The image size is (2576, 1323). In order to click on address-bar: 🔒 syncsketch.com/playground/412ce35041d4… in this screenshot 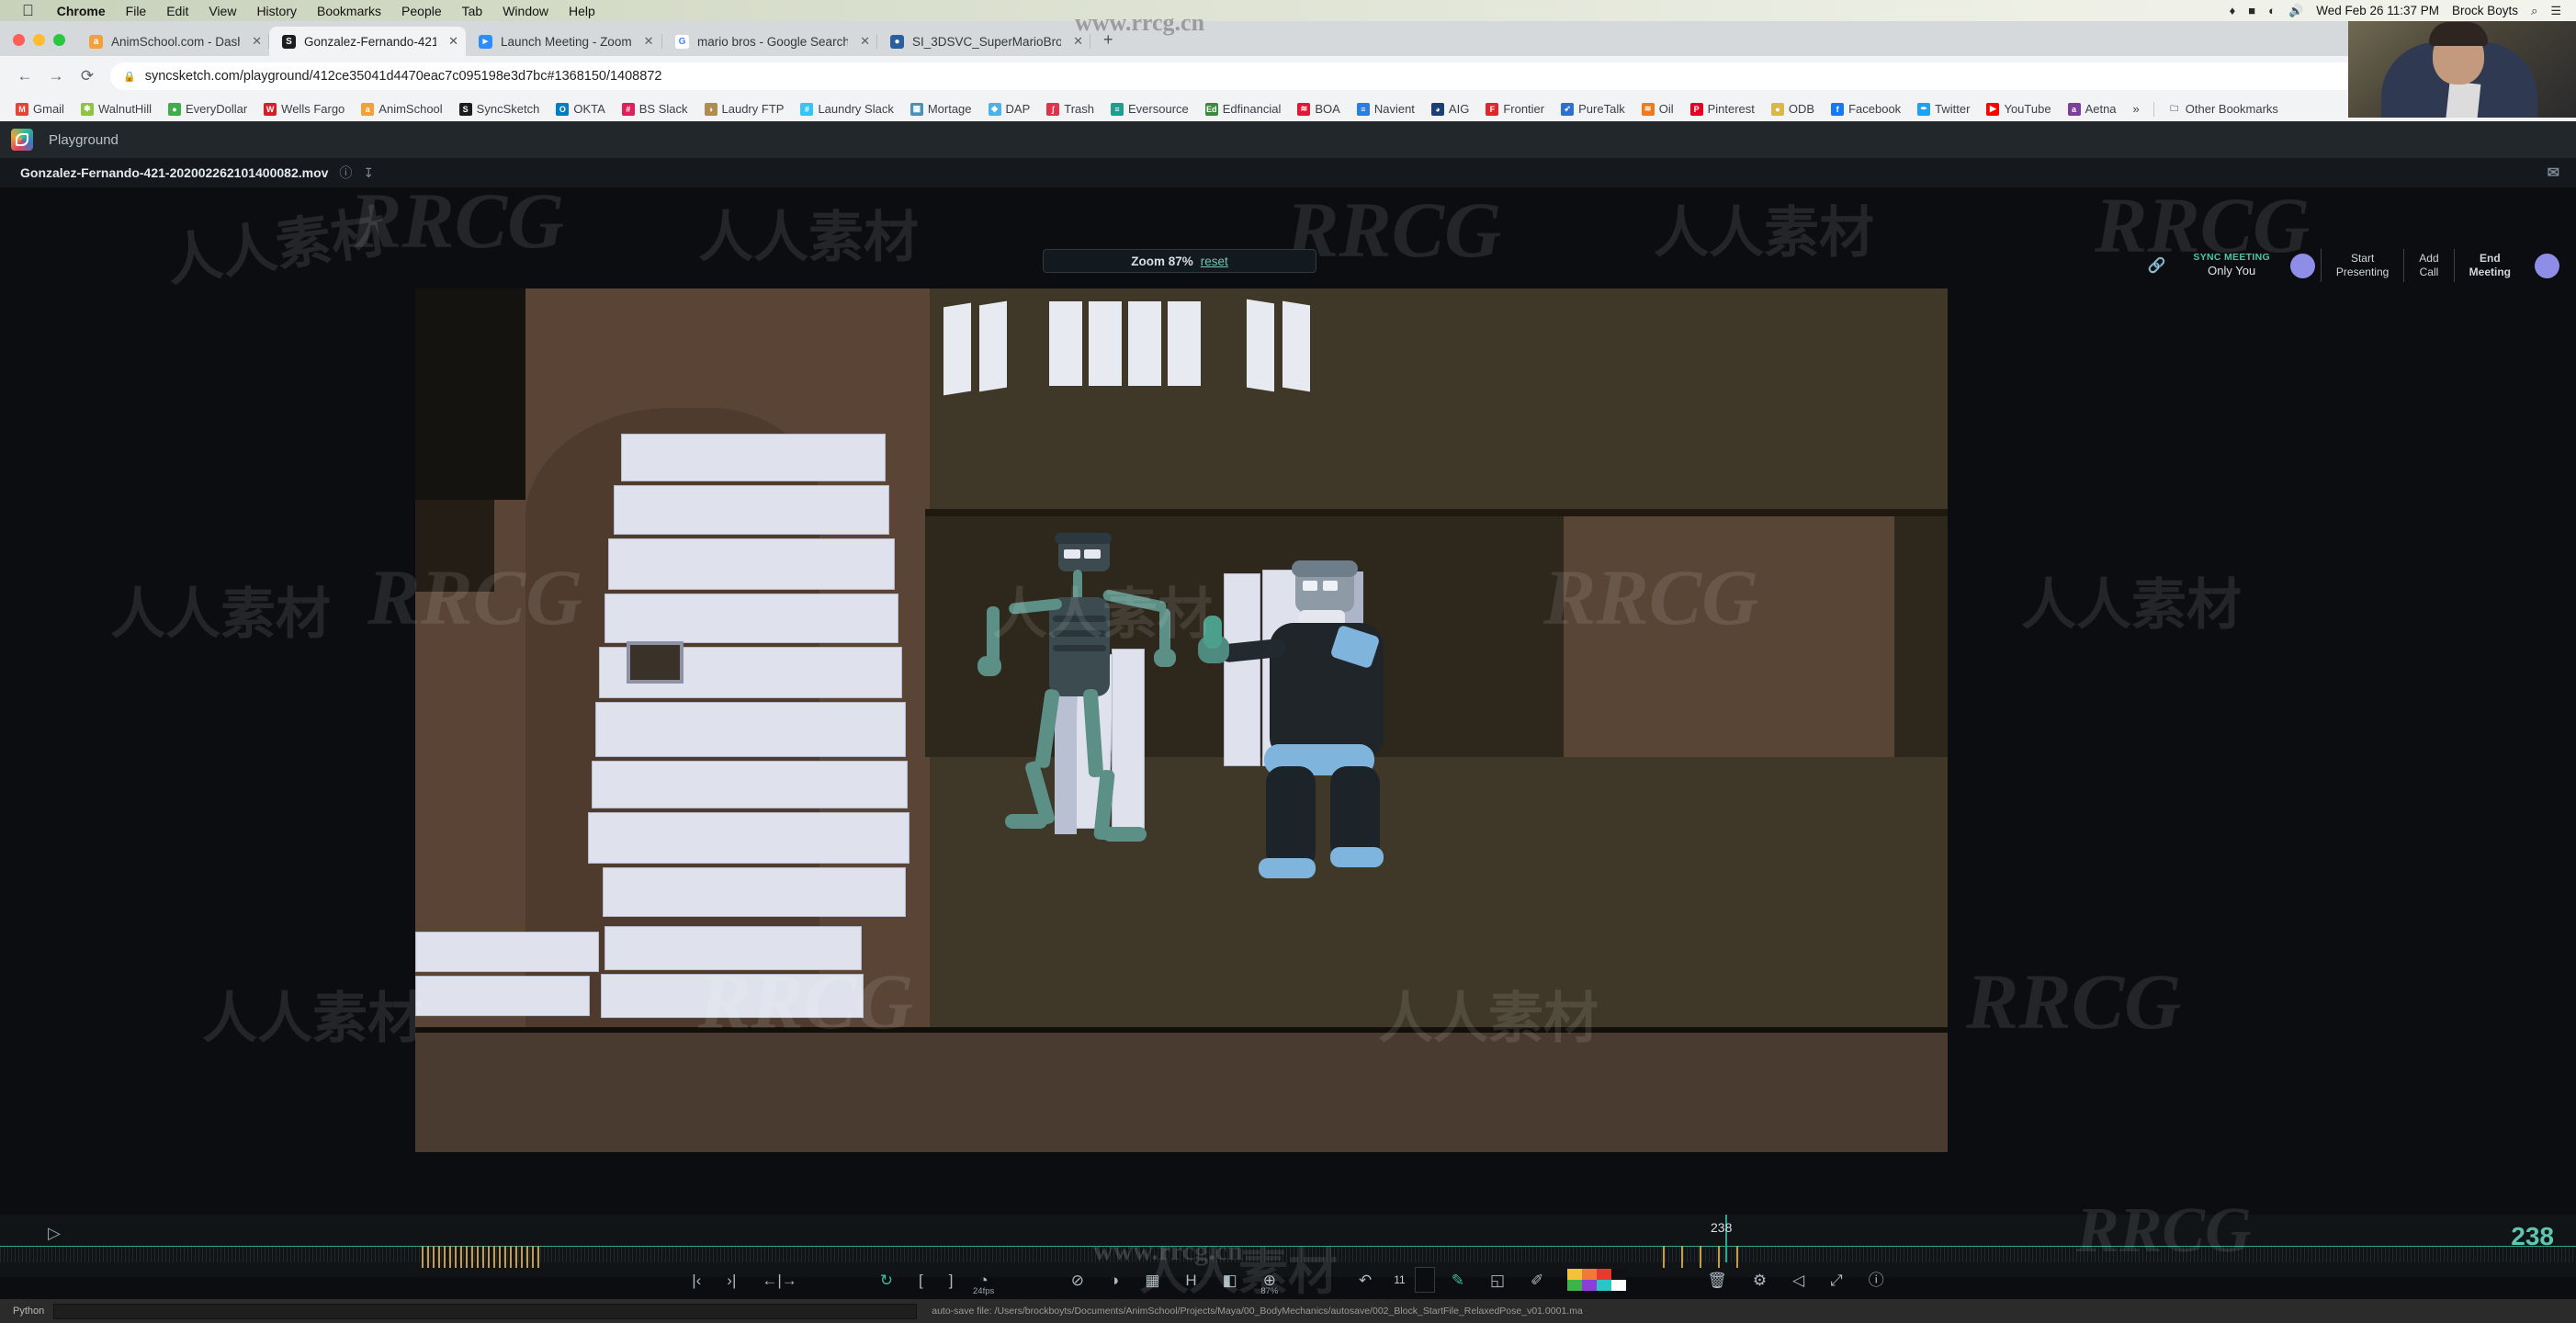, I will do `click(1250, 76)`.